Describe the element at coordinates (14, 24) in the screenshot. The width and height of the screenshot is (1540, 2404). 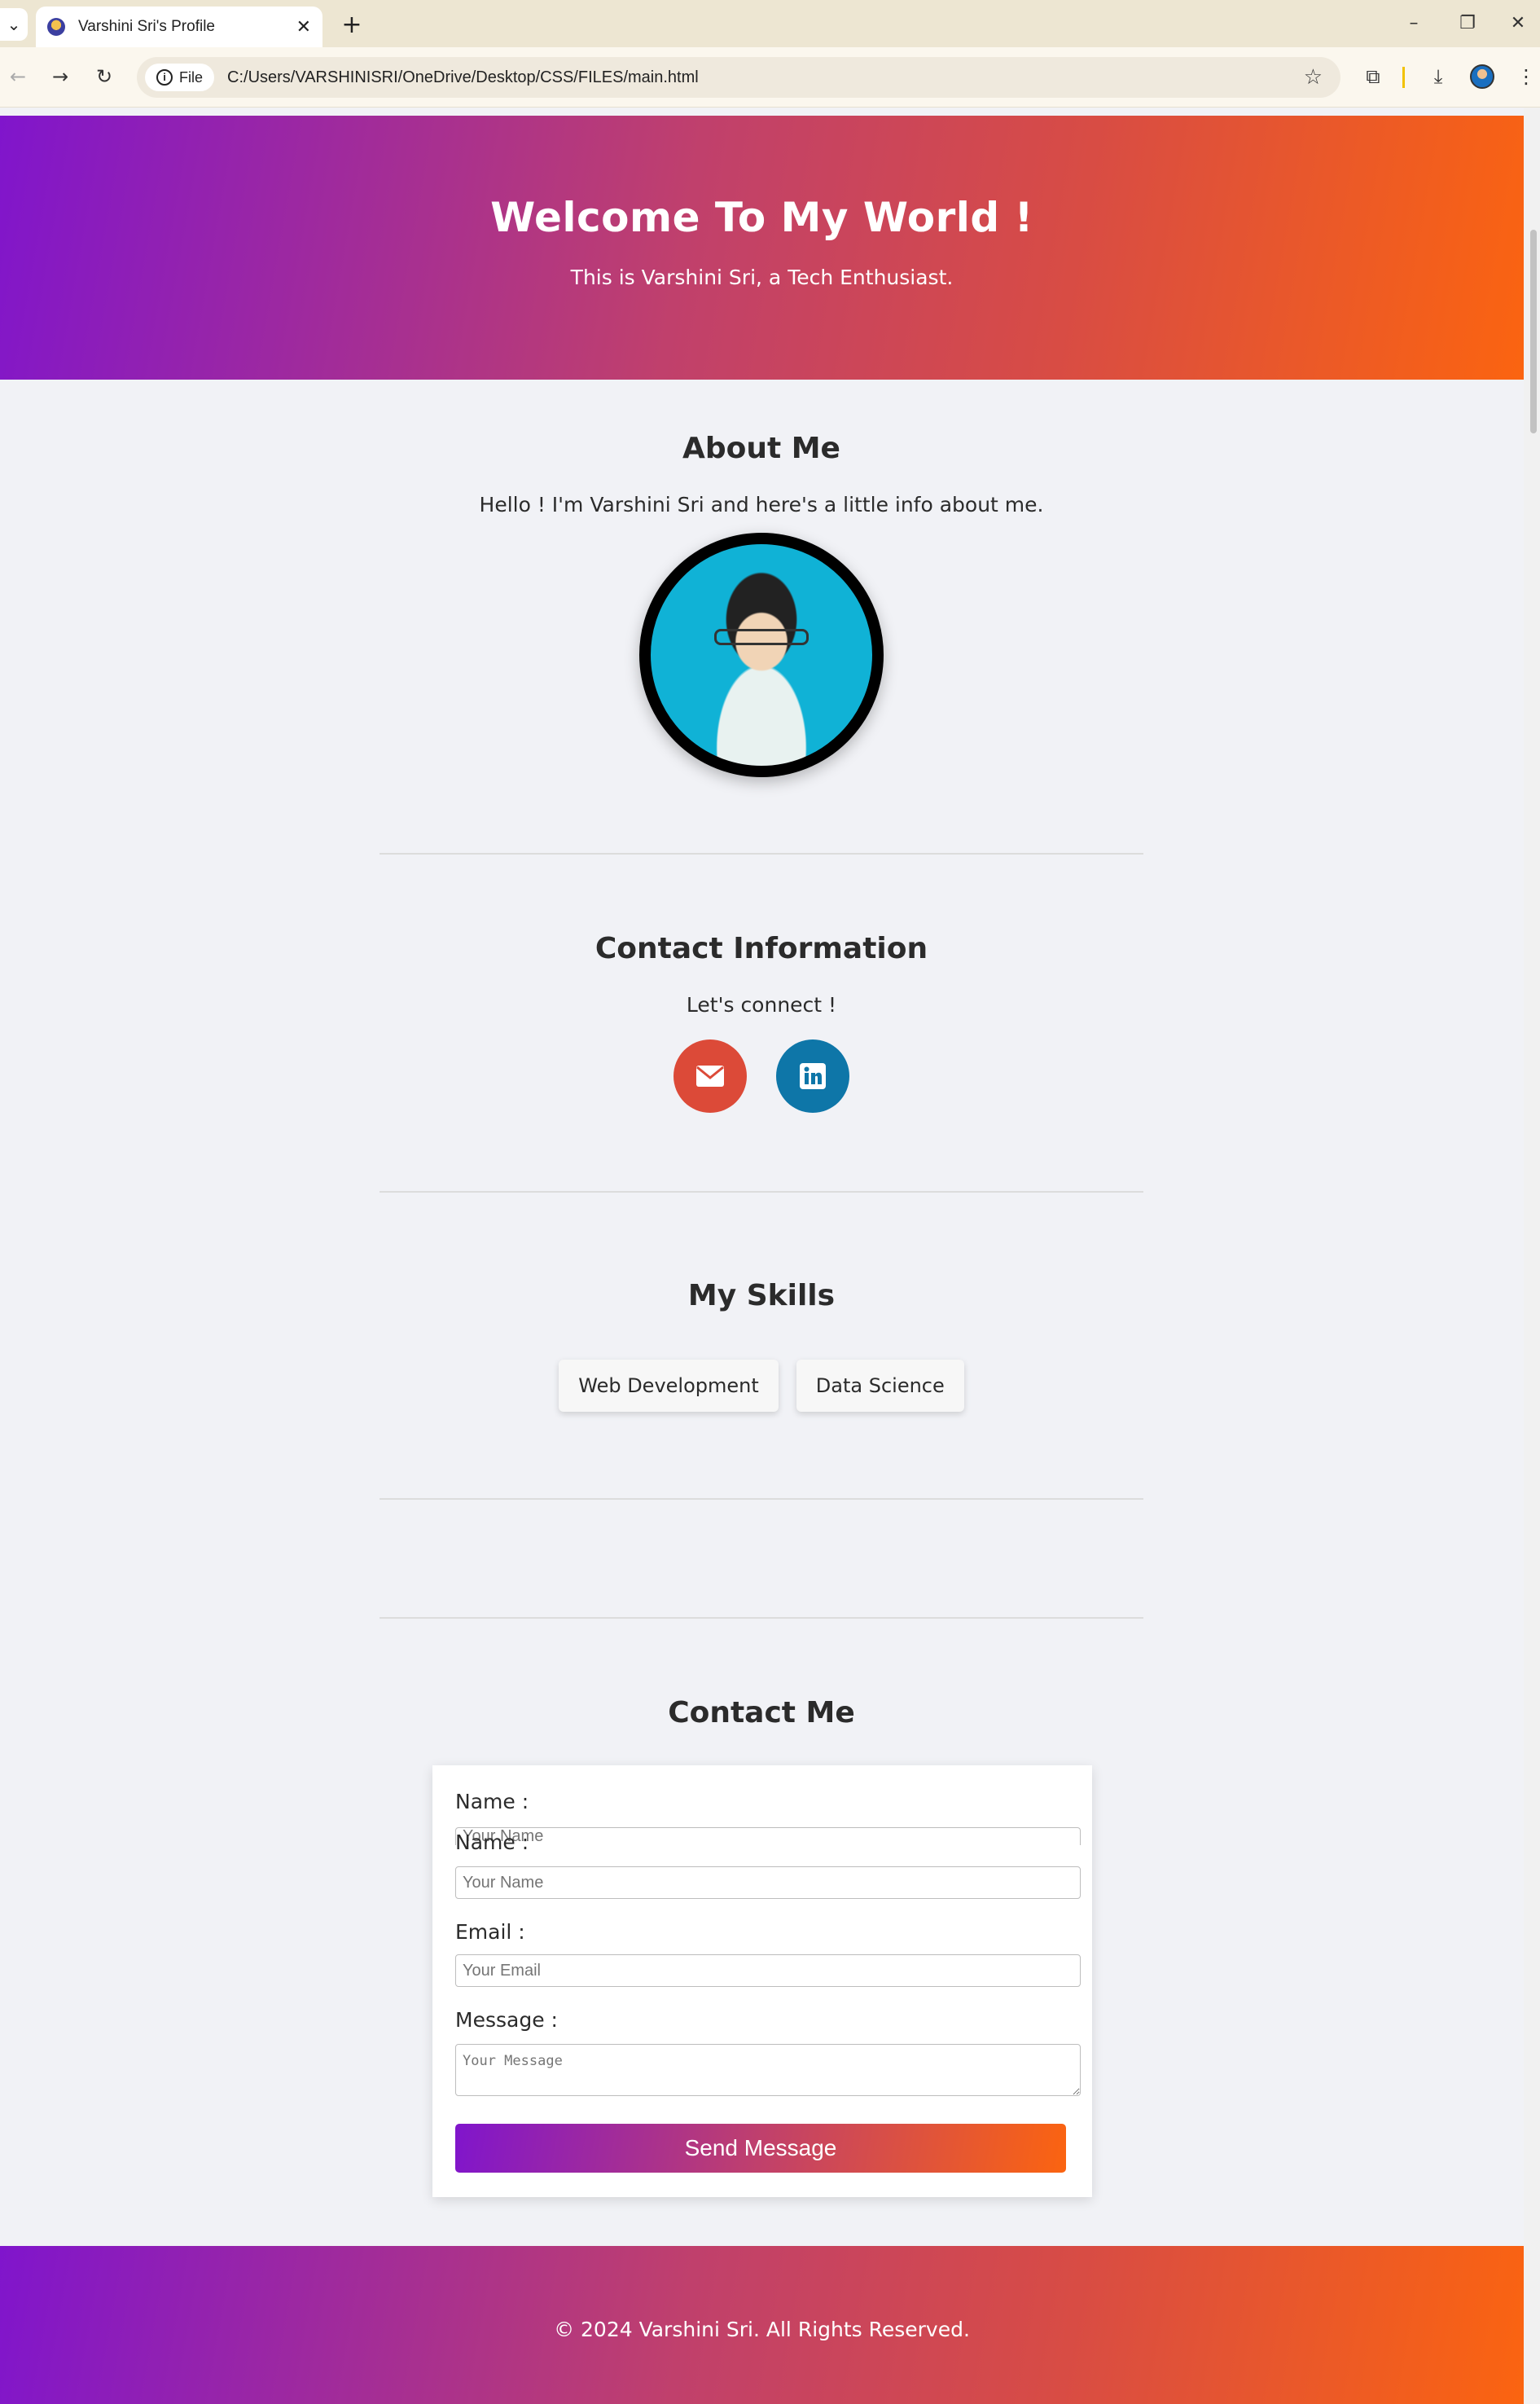
I see `tab-list-chevron-icon: ⌄` at that location.